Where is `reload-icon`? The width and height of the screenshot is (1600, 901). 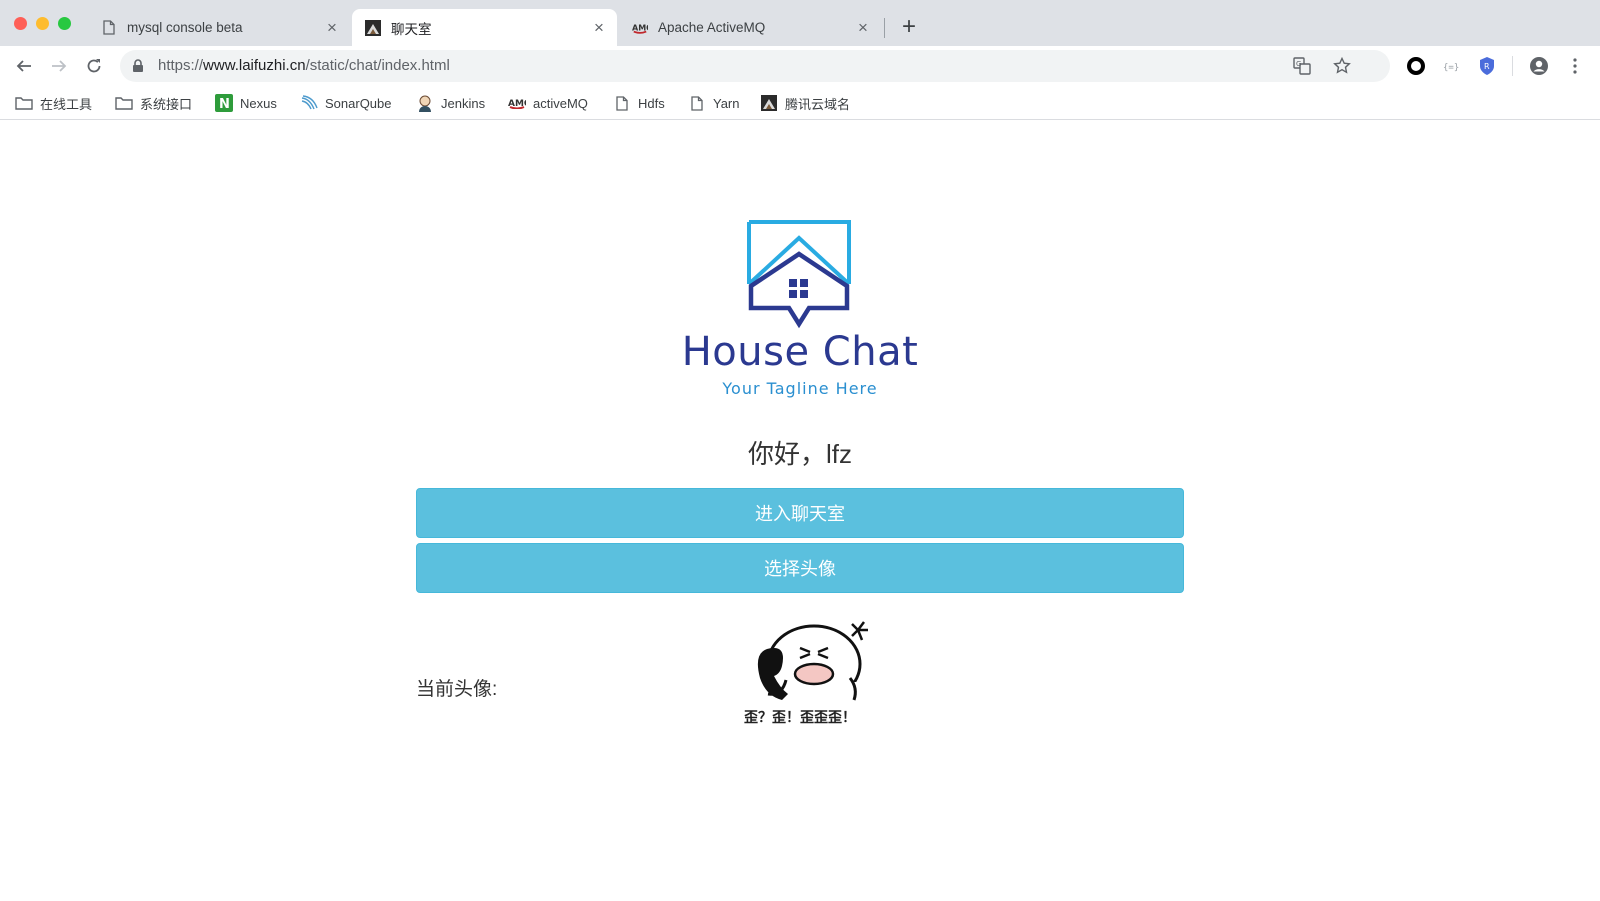
reload-icon is located at coordinates (94, 66).